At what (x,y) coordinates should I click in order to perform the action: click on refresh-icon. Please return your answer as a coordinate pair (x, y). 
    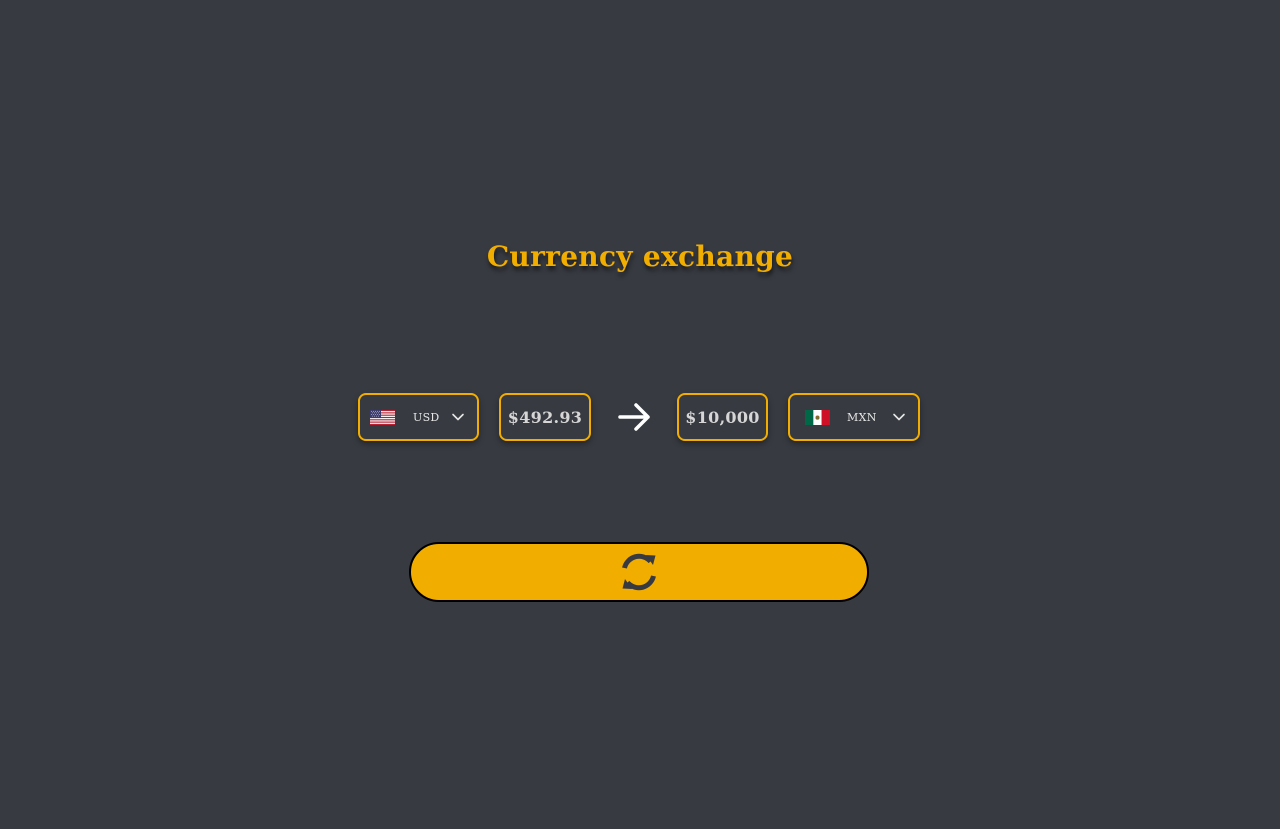
    Looking at the image, I should click on (639, 572).